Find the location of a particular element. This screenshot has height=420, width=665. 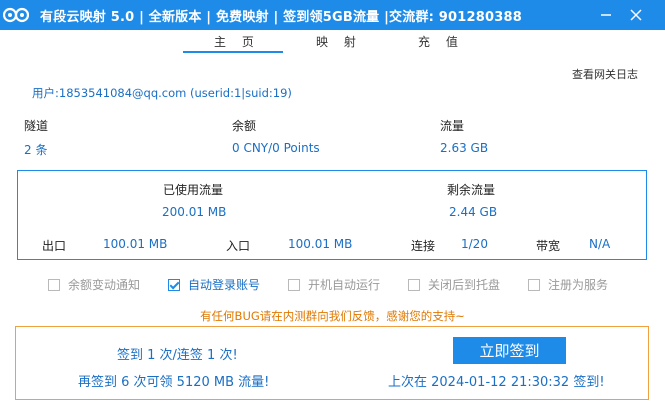

option-register-service: 注册为服务 is located at coordinates (568, 284).